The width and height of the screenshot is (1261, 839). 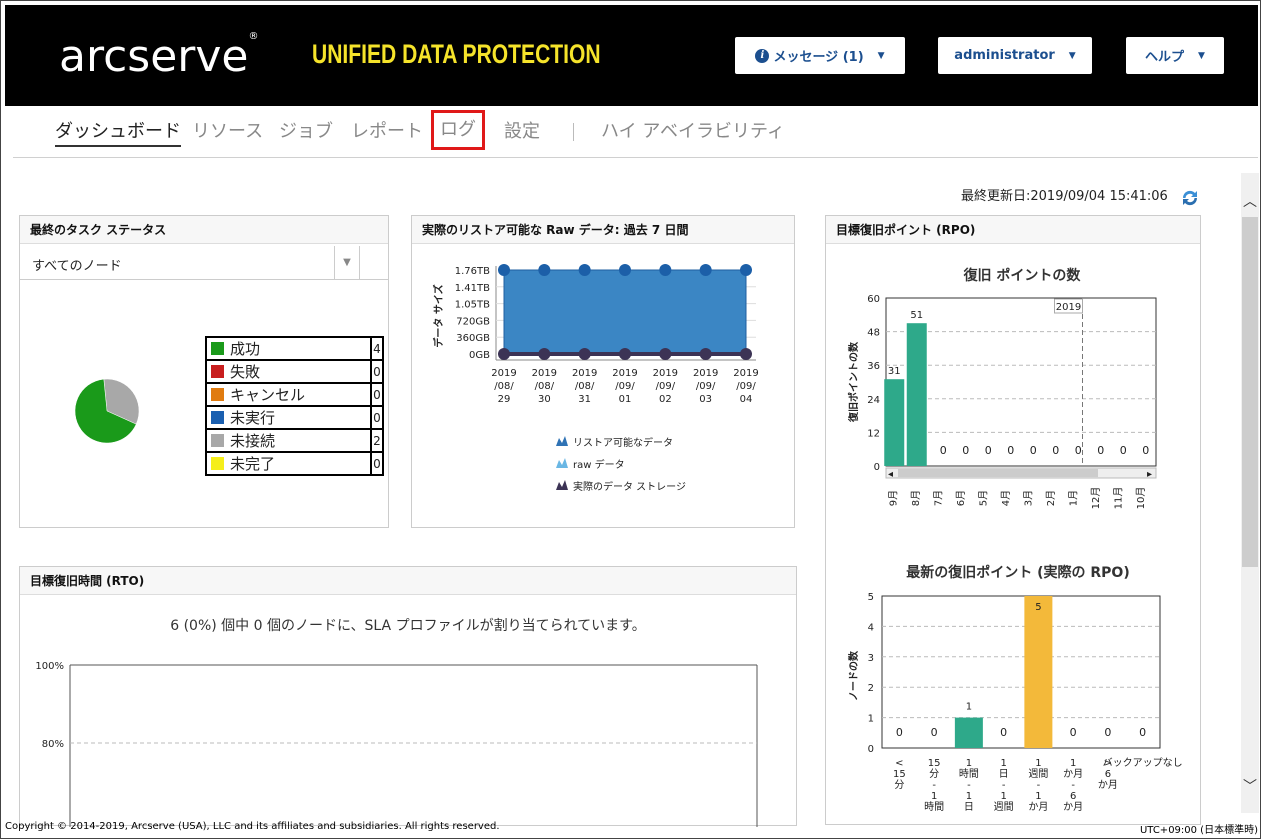 What do you see at coordinates (1018, 572) in the screenshot?
I see `chart-title: 最新の復旧ポイント (実際の RPO)` at bounding box center [1018, 572].